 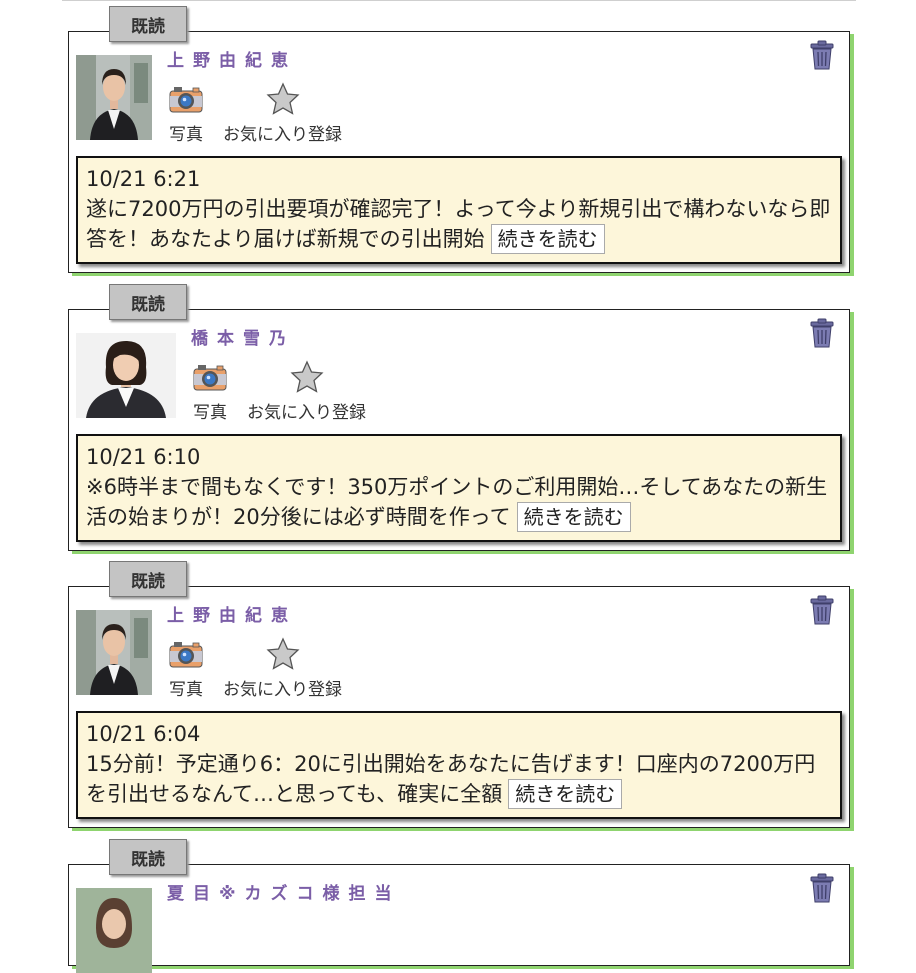 What do you see at coordinates (459, 0) in the screenshot?
I see `top-divider` at bounding box center [459, 0].